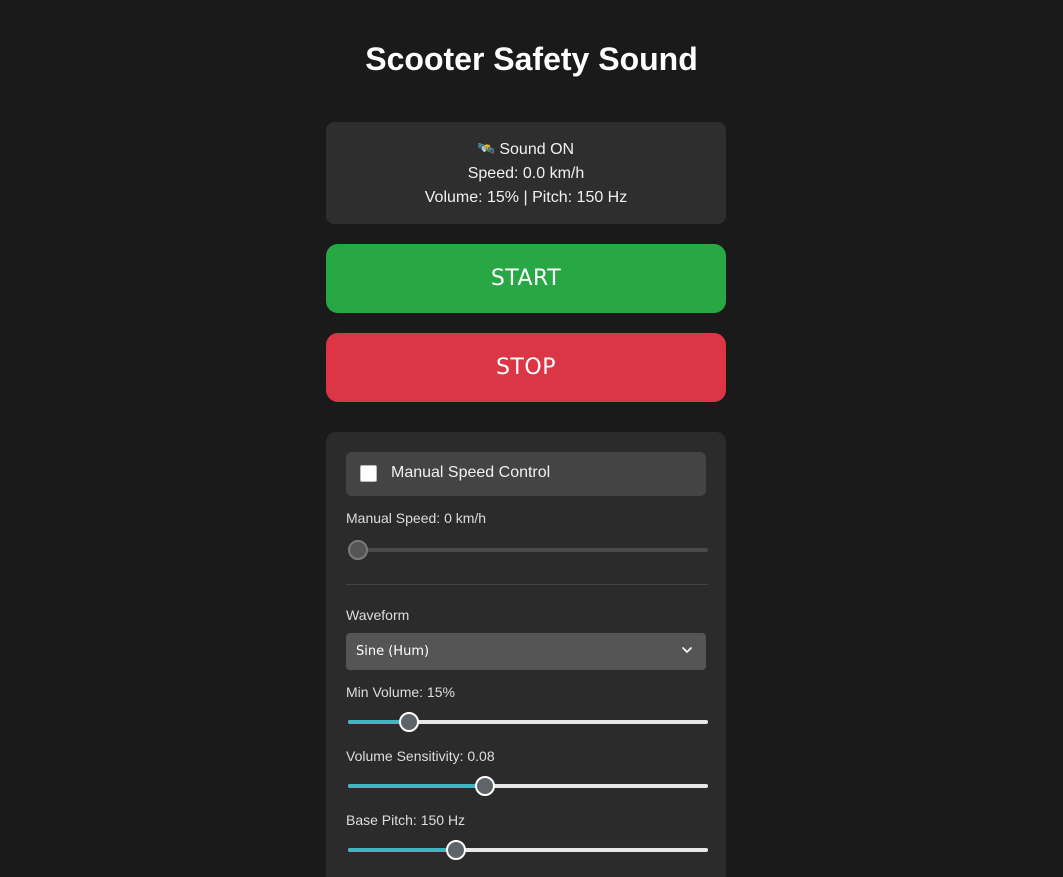 The image size is (1063, 877). I want to click on manual-speed-toggle: Manual Speed Control, so click(526, 474).